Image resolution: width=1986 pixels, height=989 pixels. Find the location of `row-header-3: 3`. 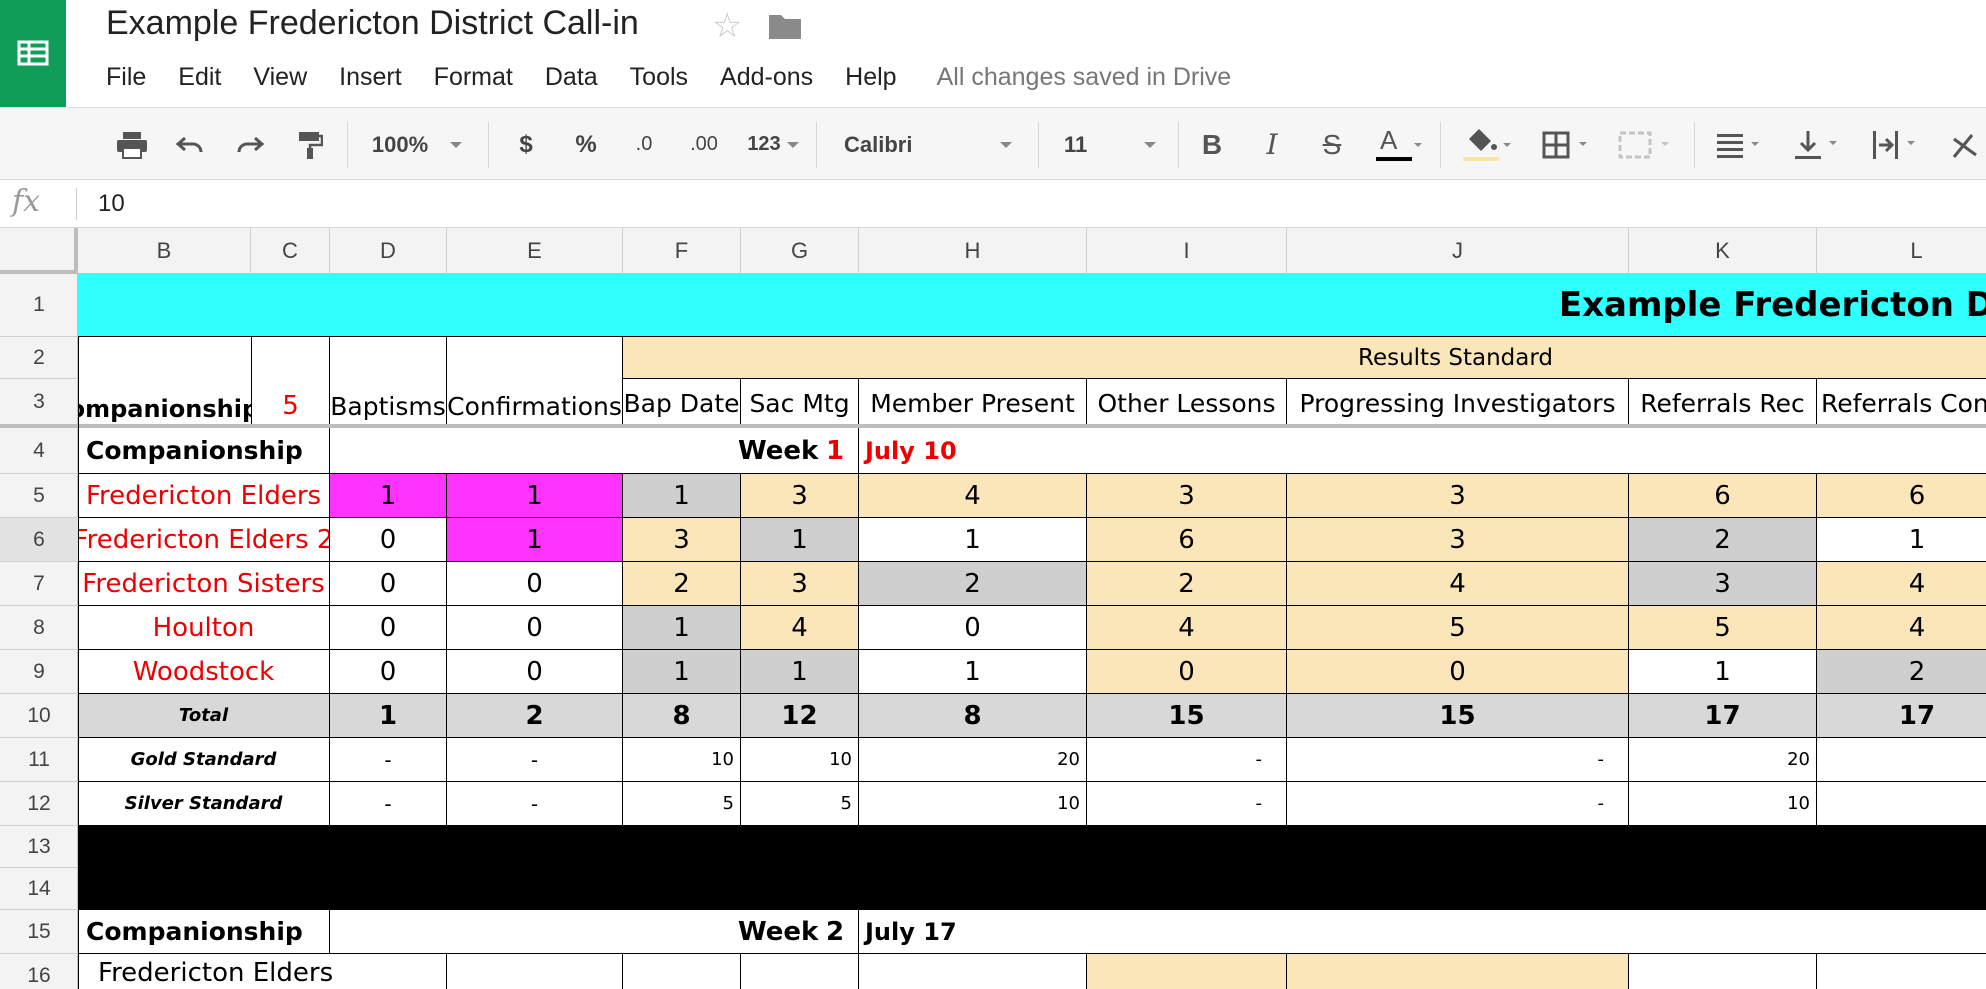

row-header-3: 3 is located at coordinates (39, 403).